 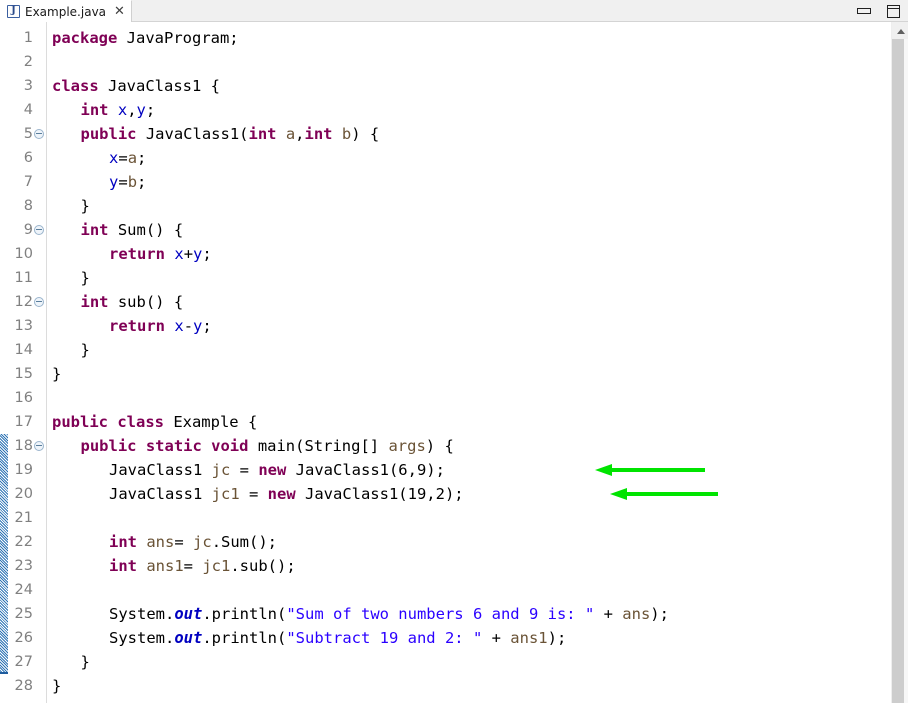 I want to click on close-icon: ✕, so click(x=119, y=11).